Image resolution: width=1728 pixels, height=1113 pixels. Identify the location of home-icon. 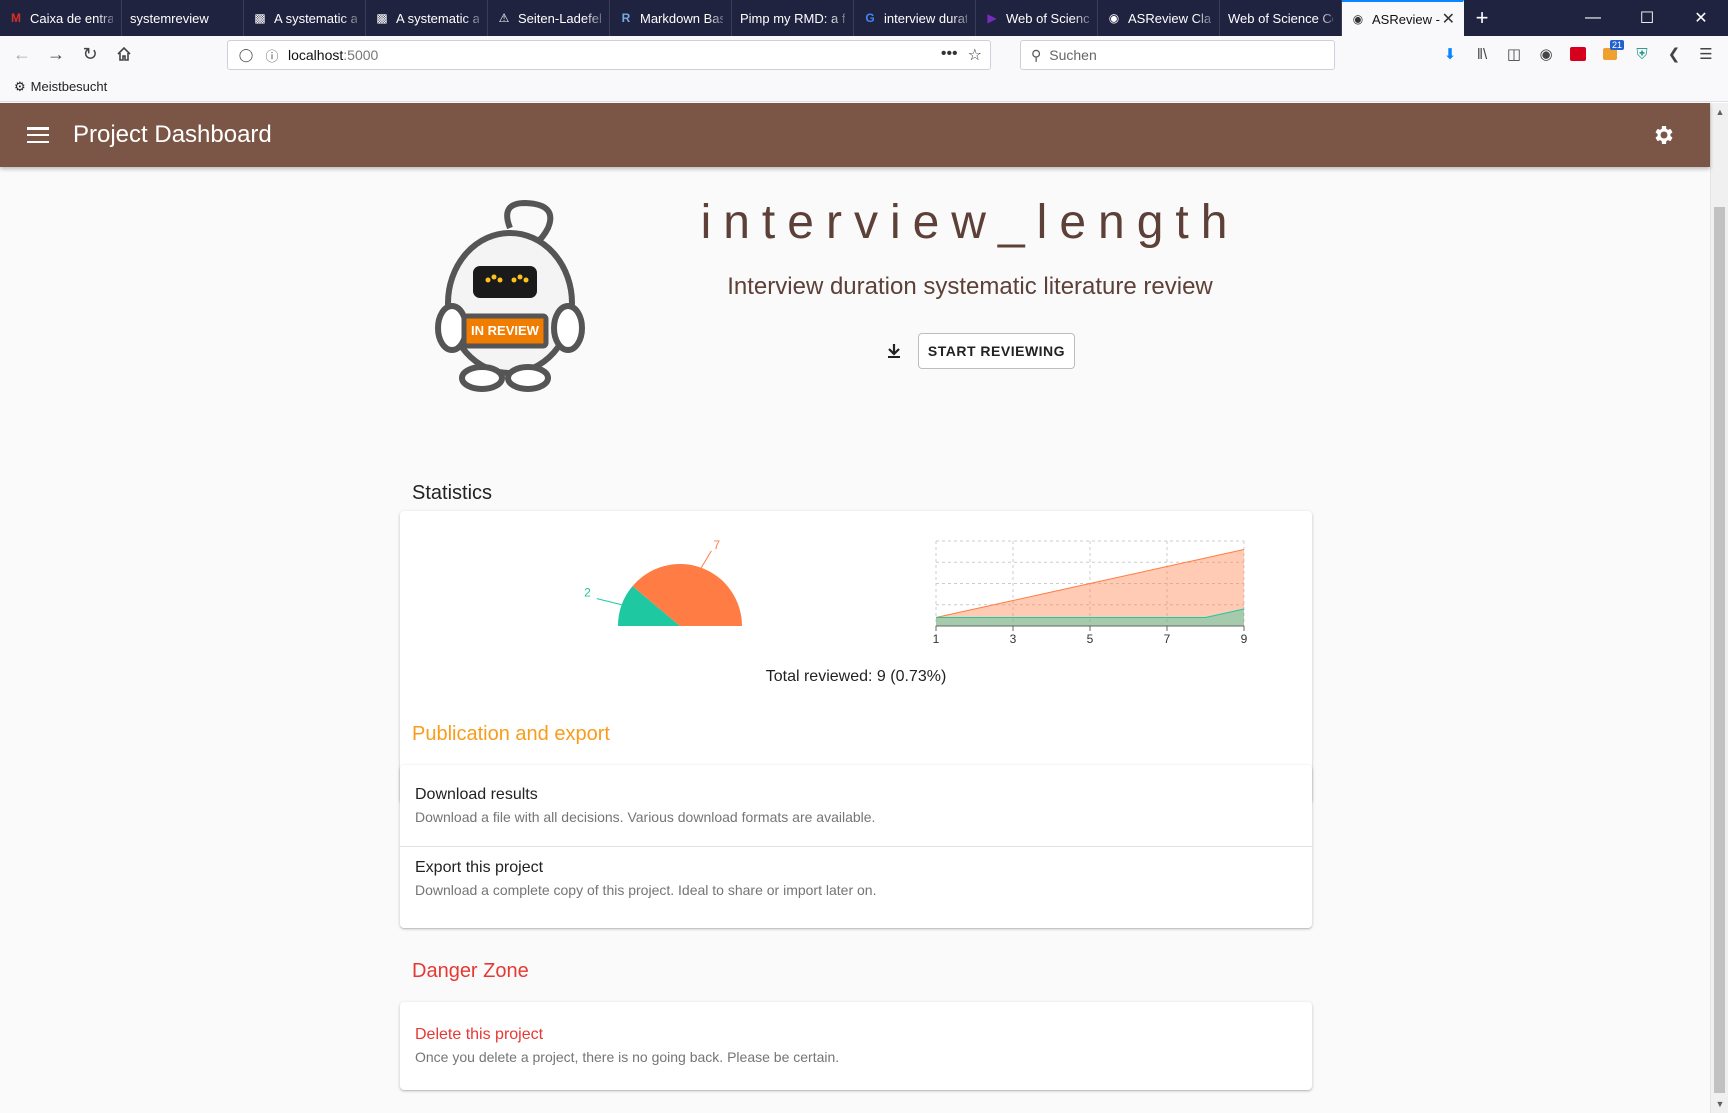
(124, 54).